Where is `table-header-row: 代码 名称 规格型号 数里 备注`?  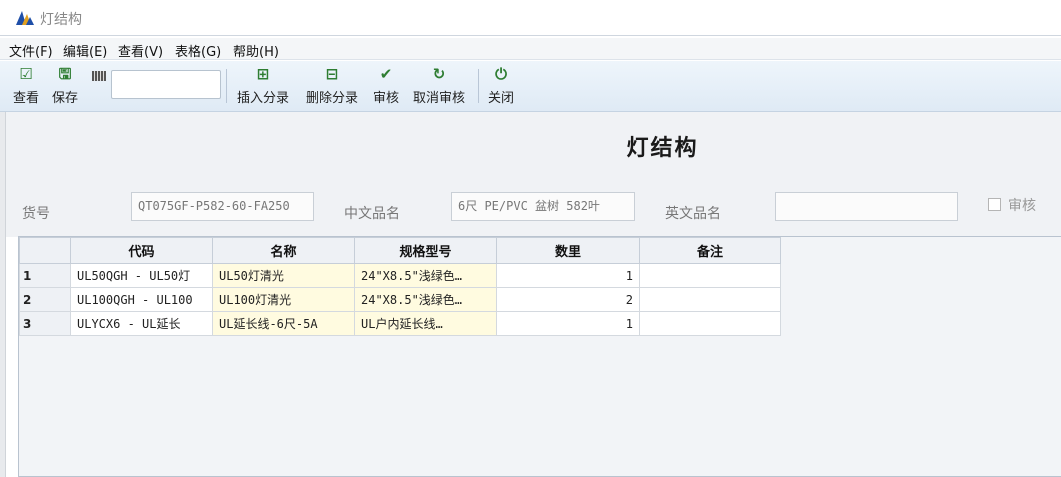 table-header-row: 代码 名称 规格型号 数里 备注 is located at coordinates (400, 250).